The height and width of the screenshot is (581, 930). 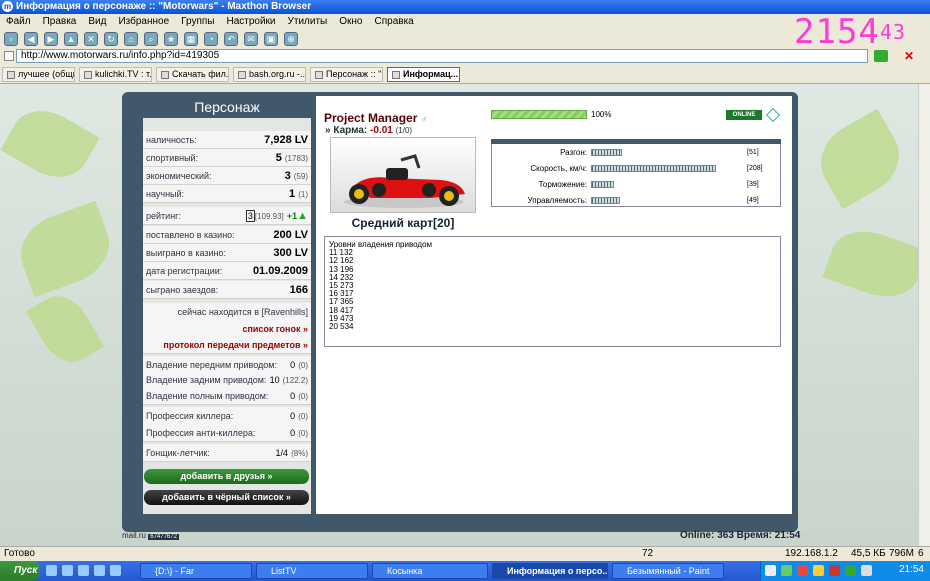 What do you see at coordinates (394, 22) in the screenshot?
I see `menu-help: Справка` at bounding box center [394, 22].